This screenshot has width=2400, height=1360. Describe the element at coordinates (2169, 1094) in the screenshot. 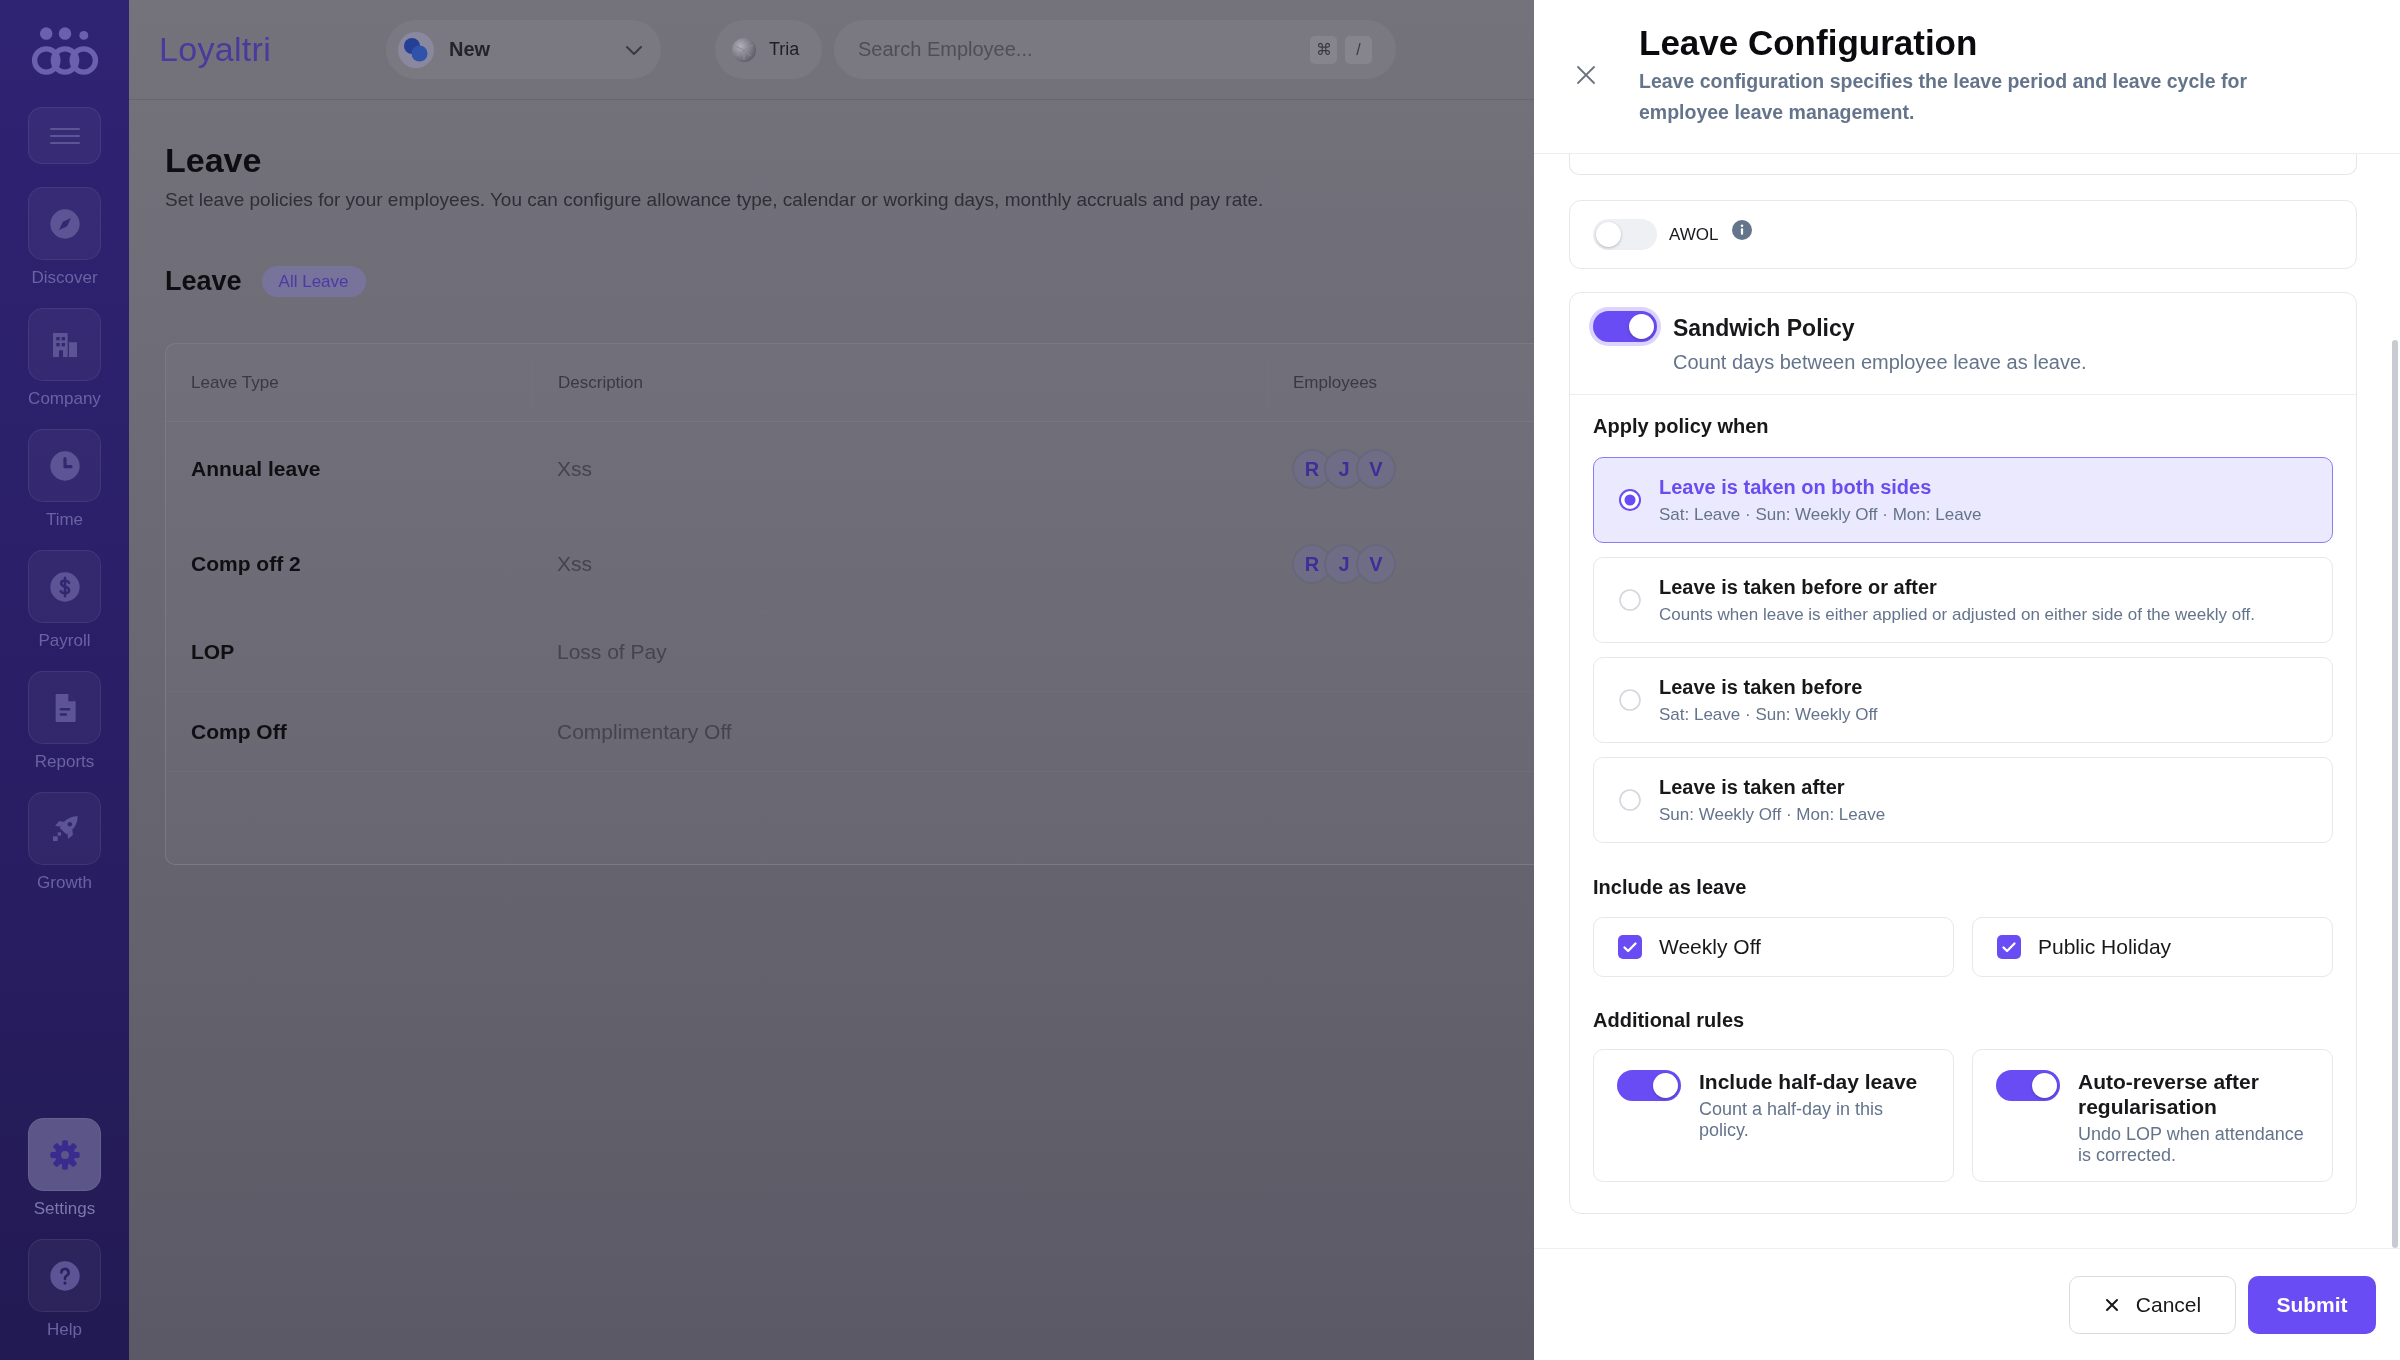

I see `rule-title: Auto-reverse after regularisation` at that location.